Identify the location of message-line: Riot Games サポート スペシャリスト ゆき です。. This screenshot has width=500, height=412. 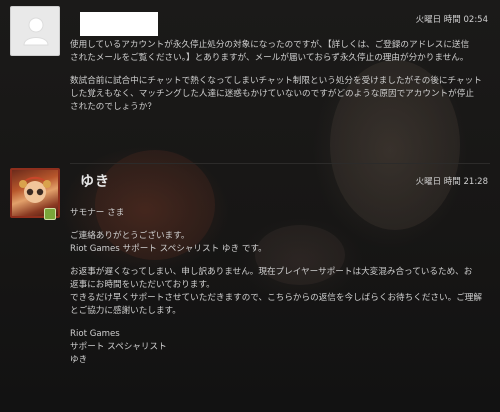
(168, 249).